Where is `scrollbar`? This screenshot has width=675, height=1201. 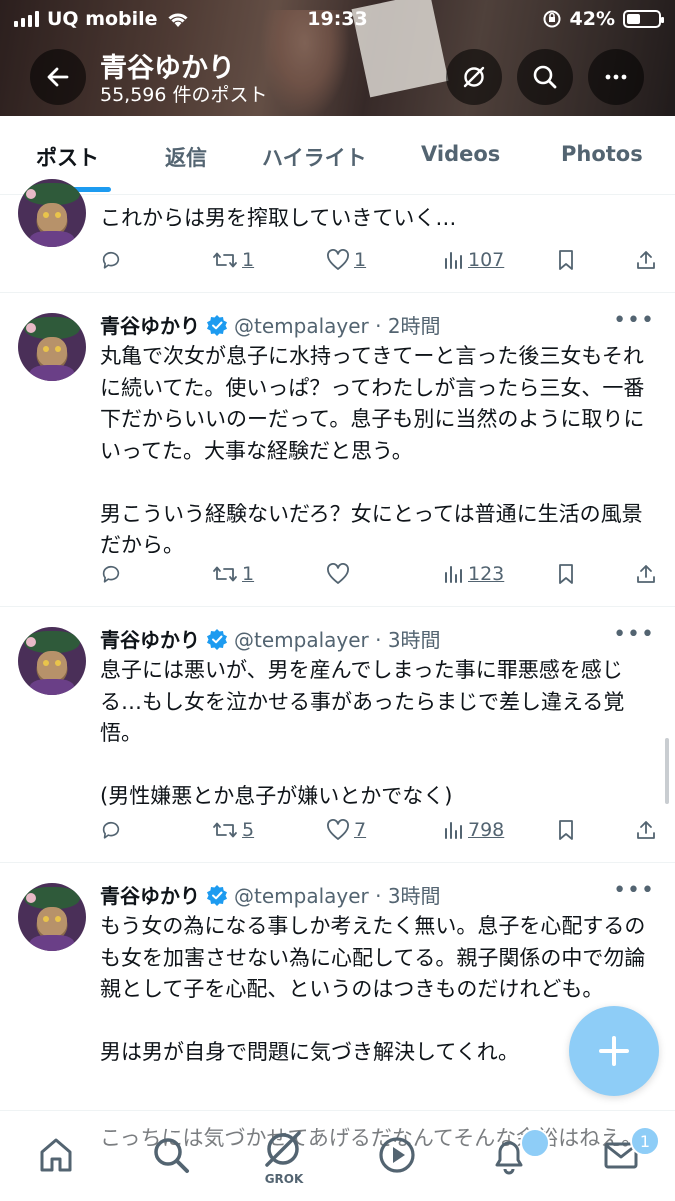 scrollbar is located at coordinates (667, 771).